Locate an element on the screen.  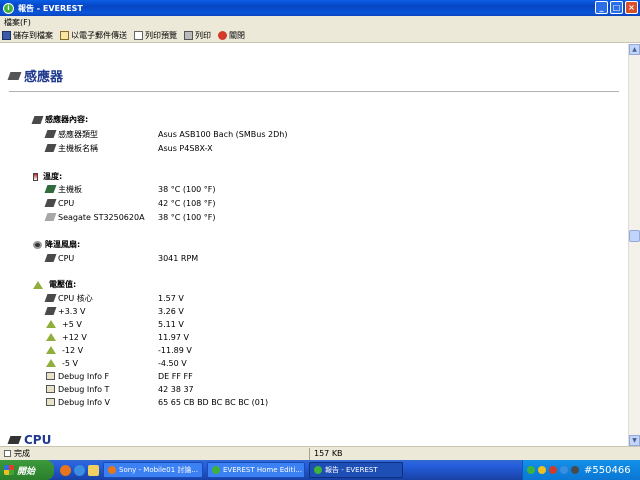
scroll-down-button: ▼ is located at coordinates (634, 440).